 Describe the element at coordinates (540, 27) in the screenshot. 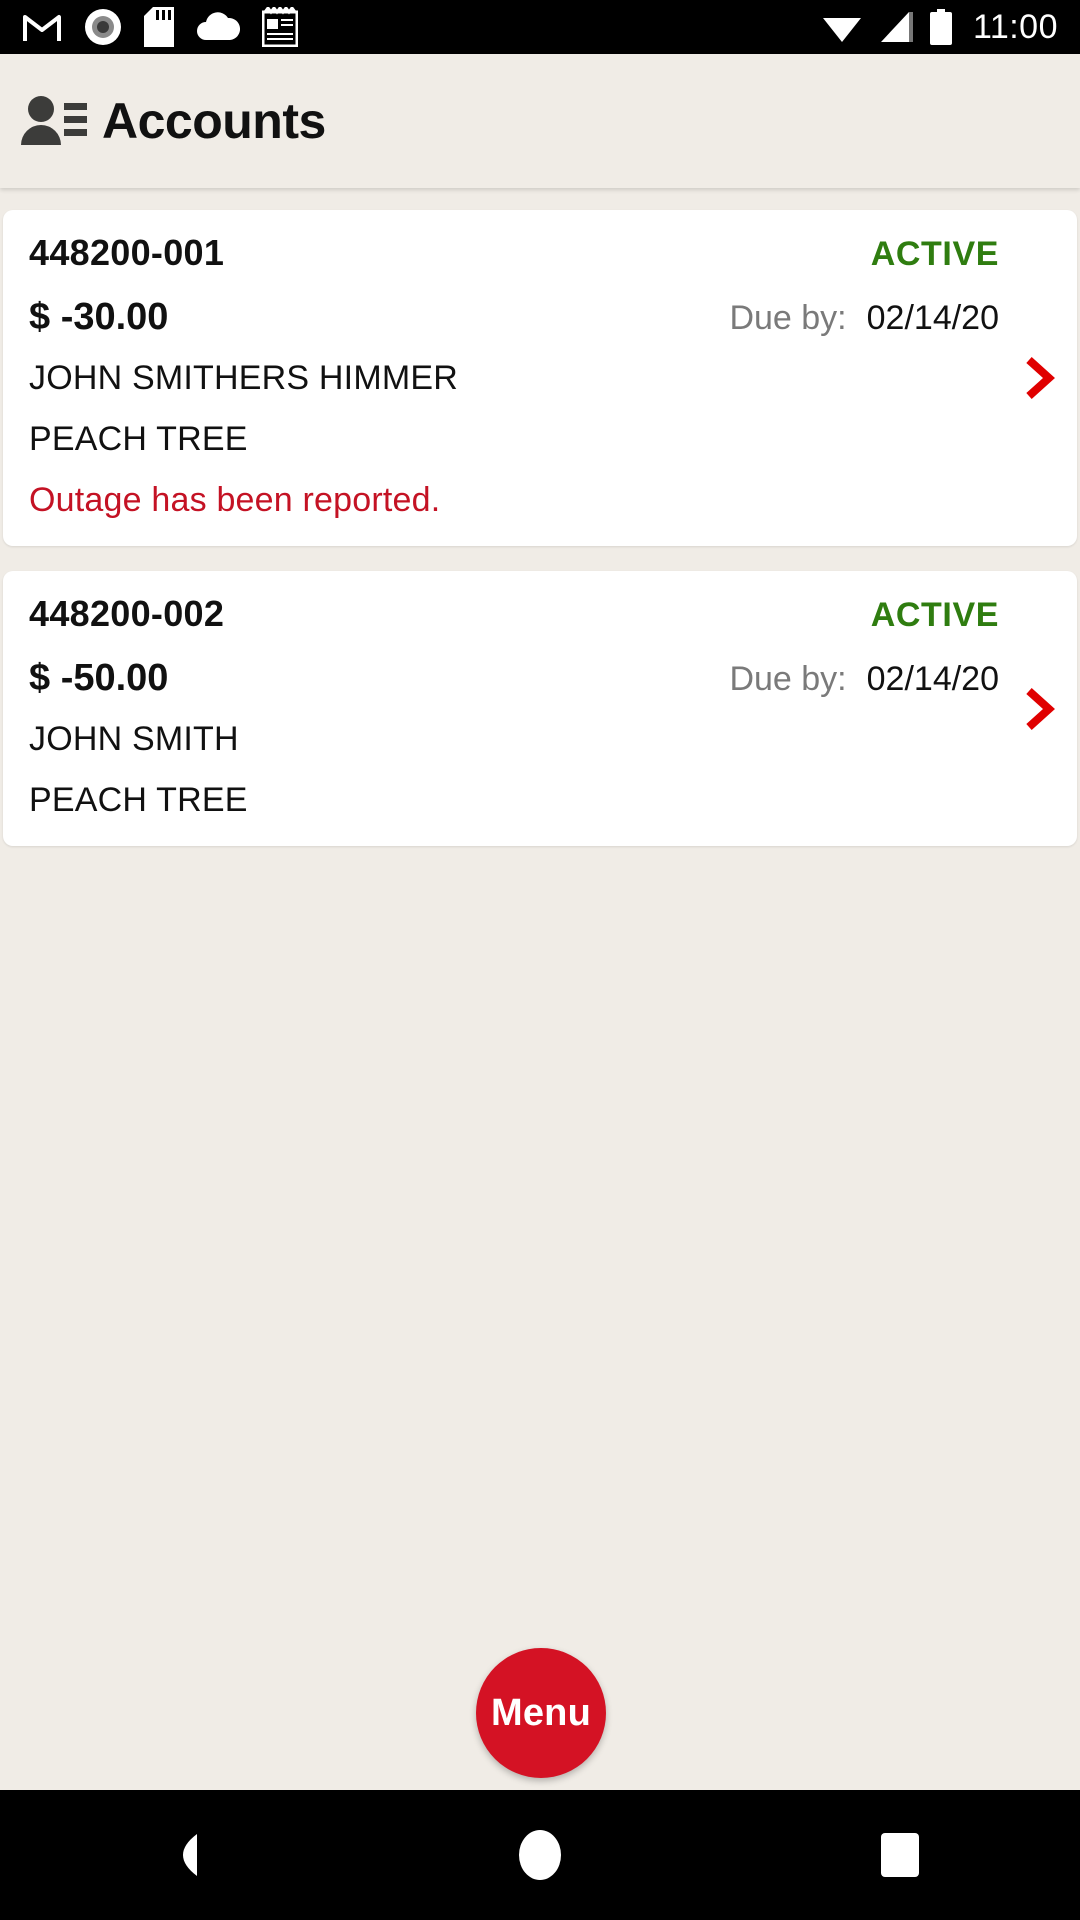

I see `status-bar: 11:00` at that location.